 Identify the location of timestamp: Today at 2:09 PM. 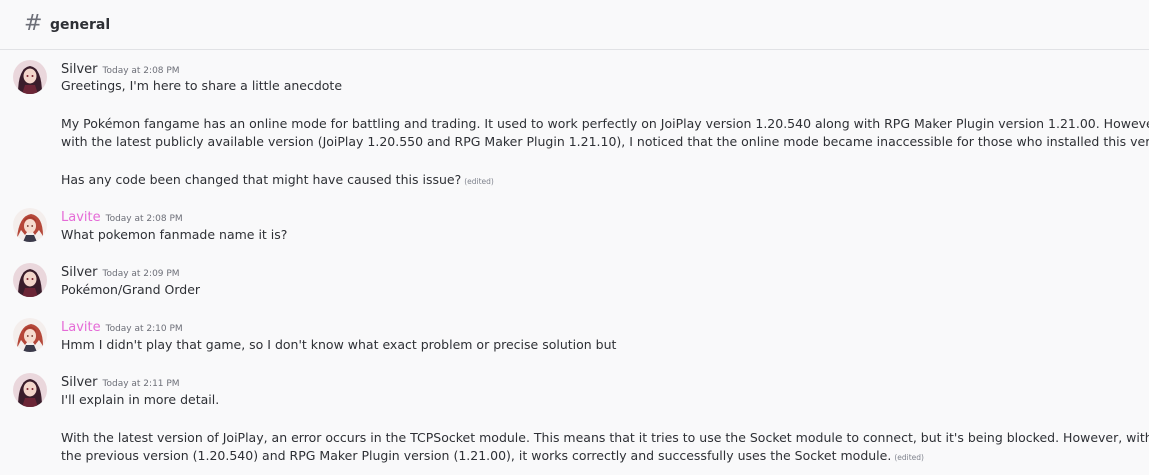
(141, 274).